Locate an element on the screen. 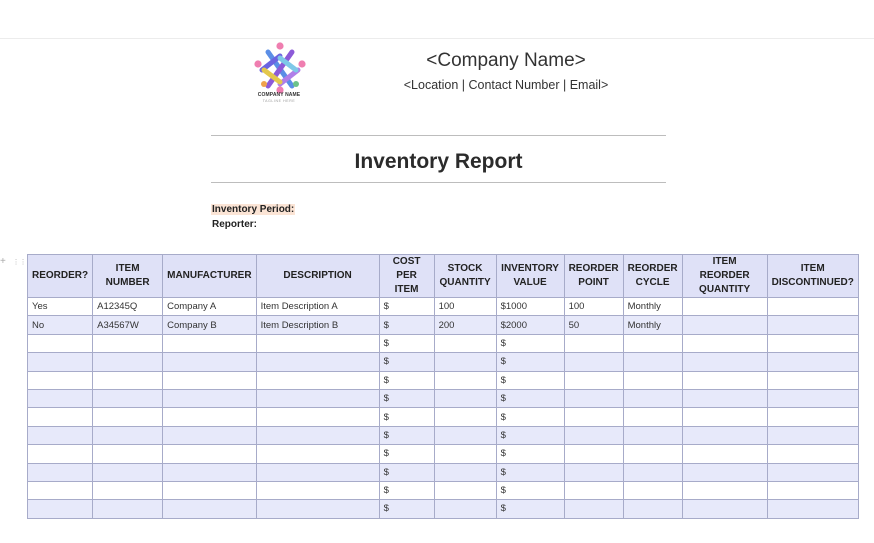 The image size is (874, 543). column-header: MANUFACTURER is located at coordinates (209, 276).